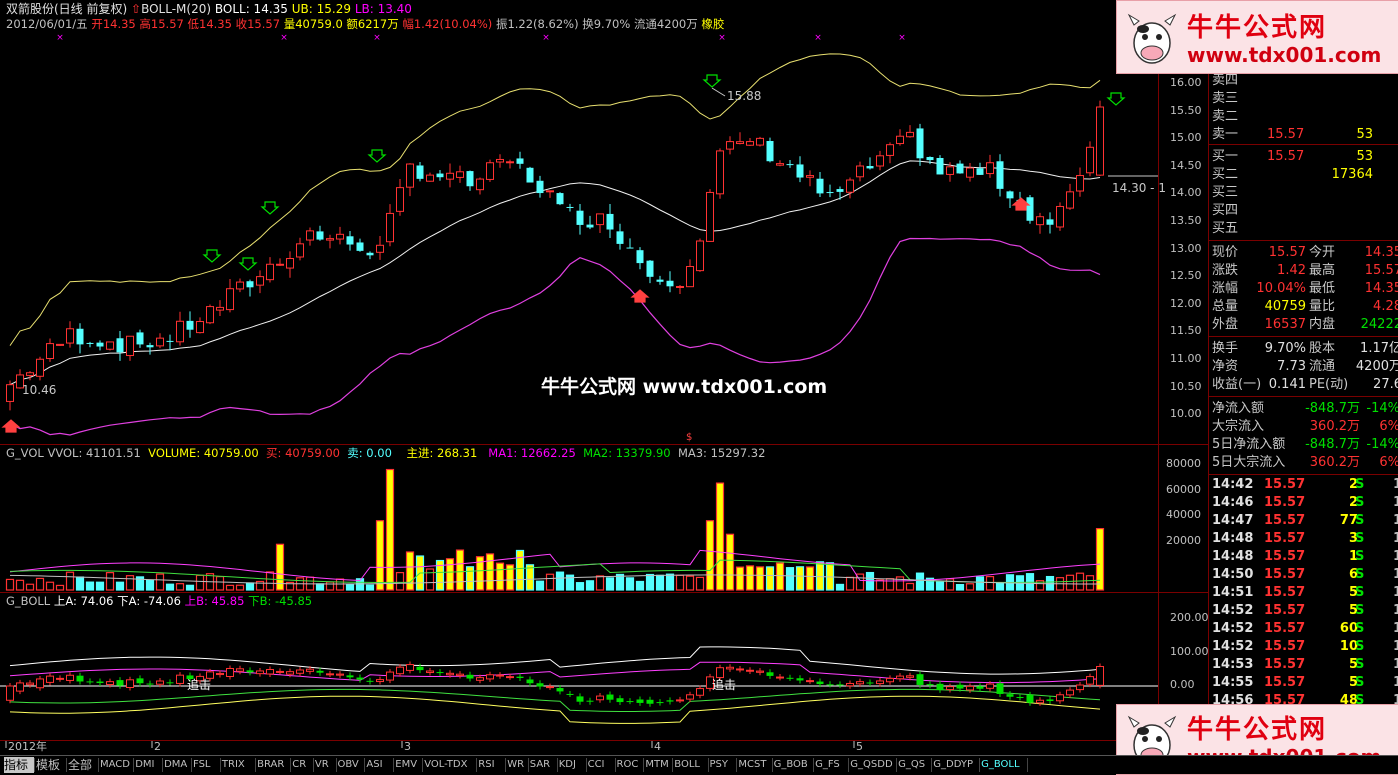 The width and height of the screenshot is (1398, 775). What do you see at coordinates (572, 765) in the screenshot?
I see `tab-kdj: KDJ` at bounding box center [572, 765].